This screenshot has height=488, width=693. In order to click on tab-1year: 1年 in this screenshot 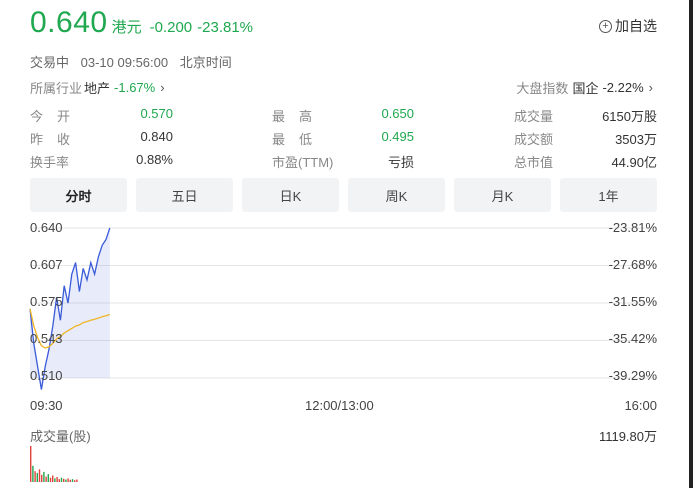, I will do `click(608, 195)`.